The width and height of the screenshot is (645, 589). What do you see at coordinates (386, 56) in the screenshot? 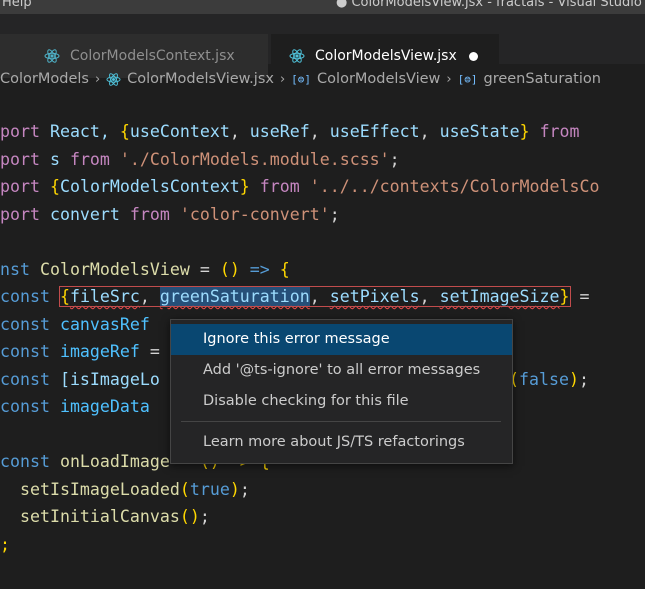
I see `tab-label: ColorModelsView.jsx` at bounding box center [386, 56].